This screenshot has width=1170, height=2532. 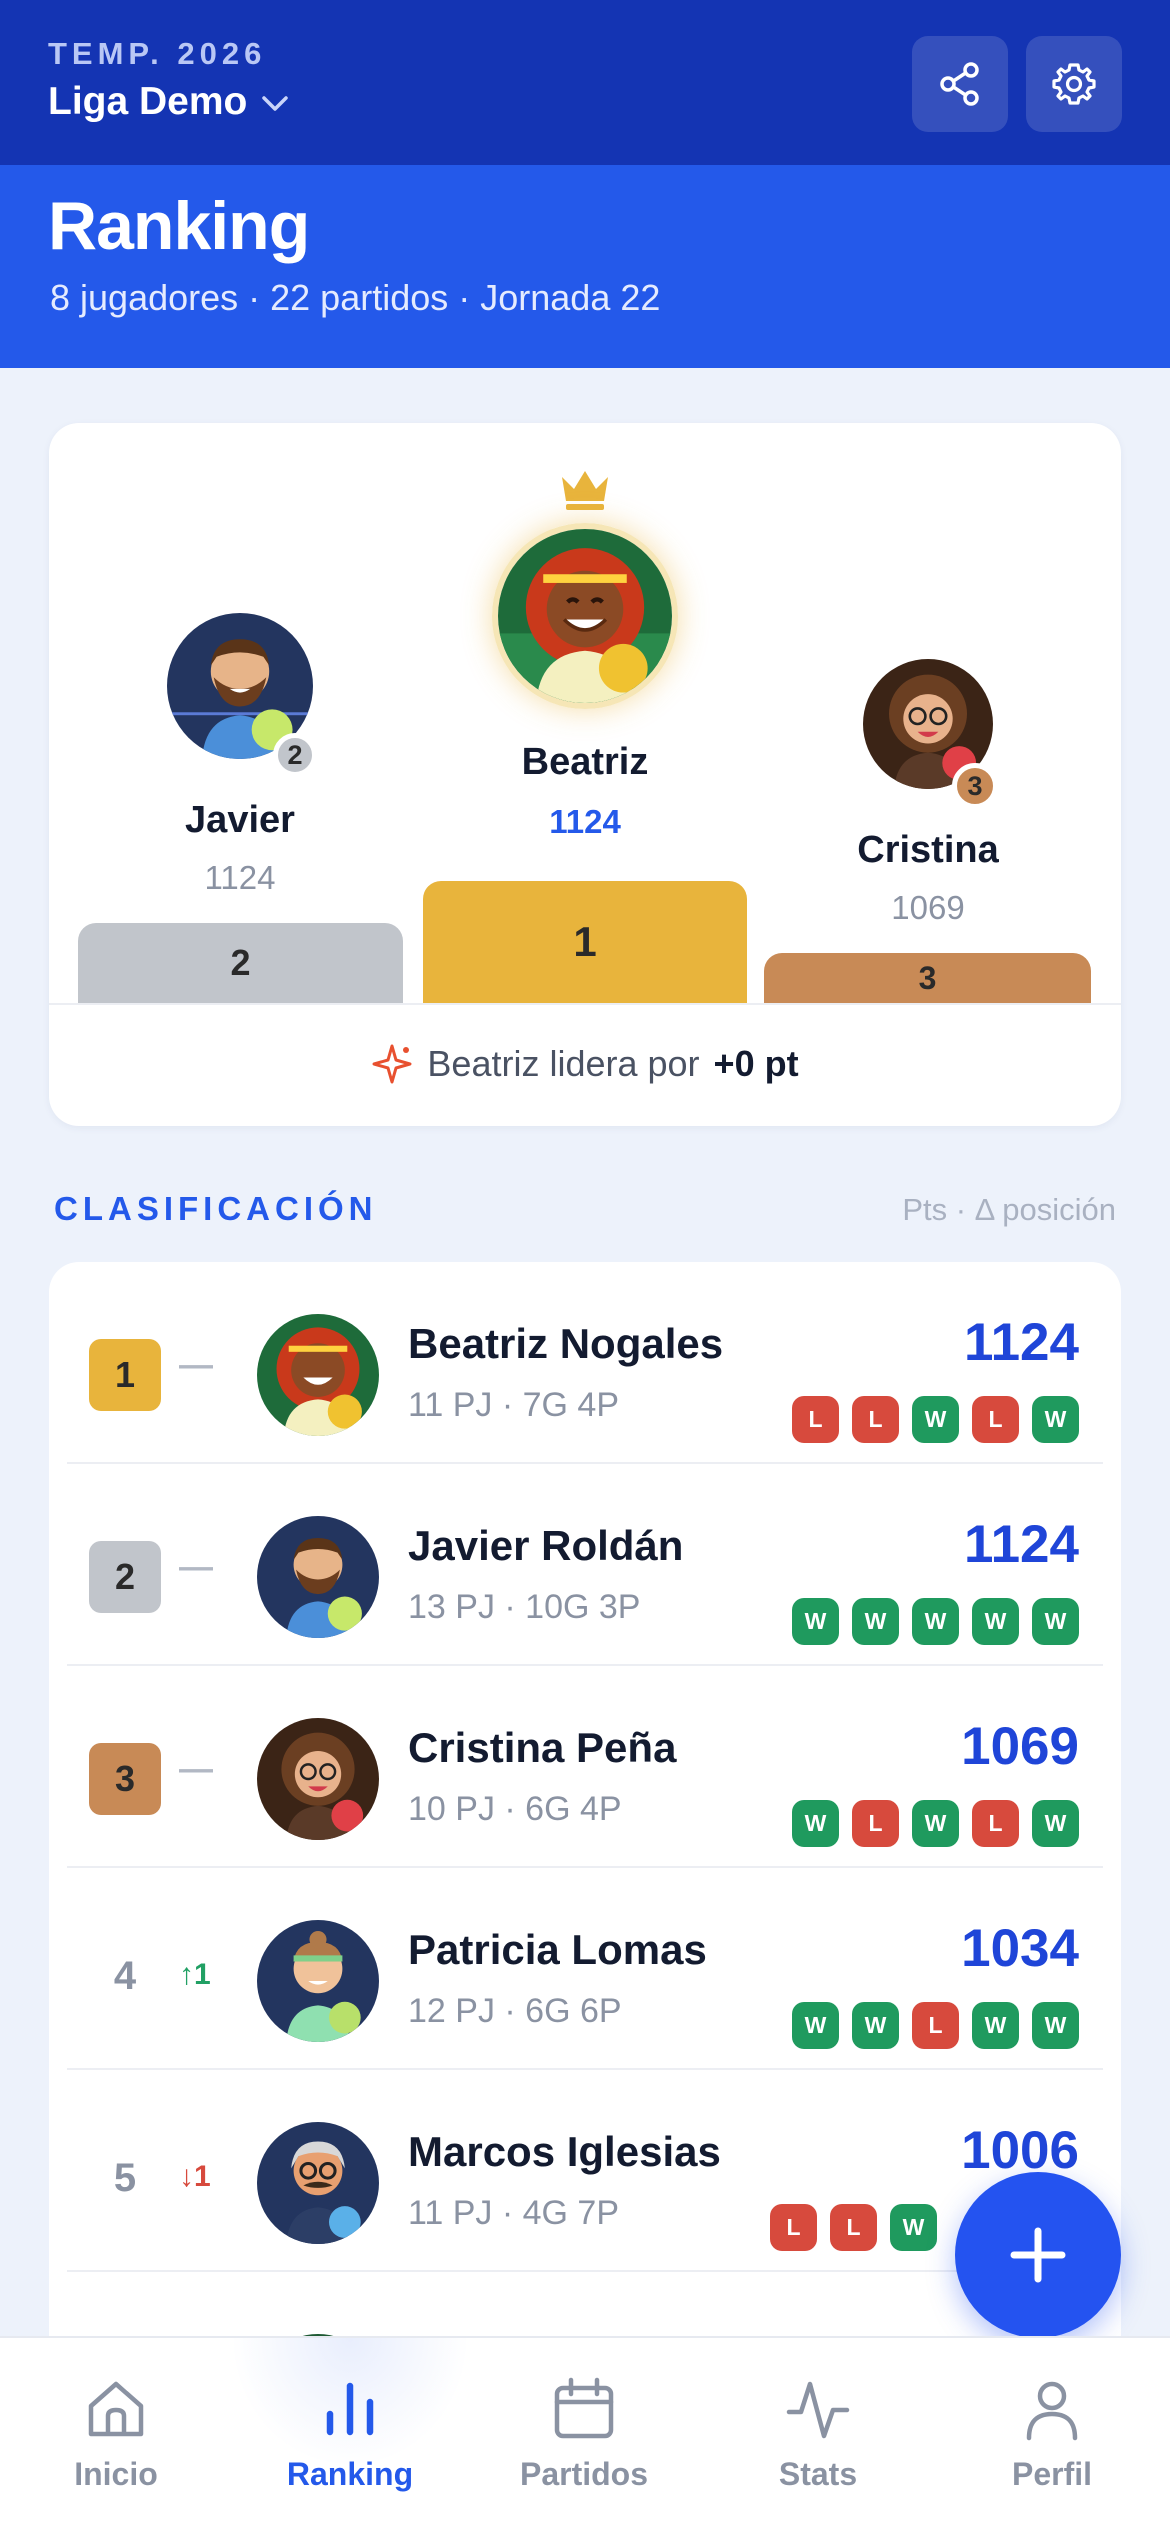 I want to click on player-name: Javier Roldán, so click(x=546, y=1545).